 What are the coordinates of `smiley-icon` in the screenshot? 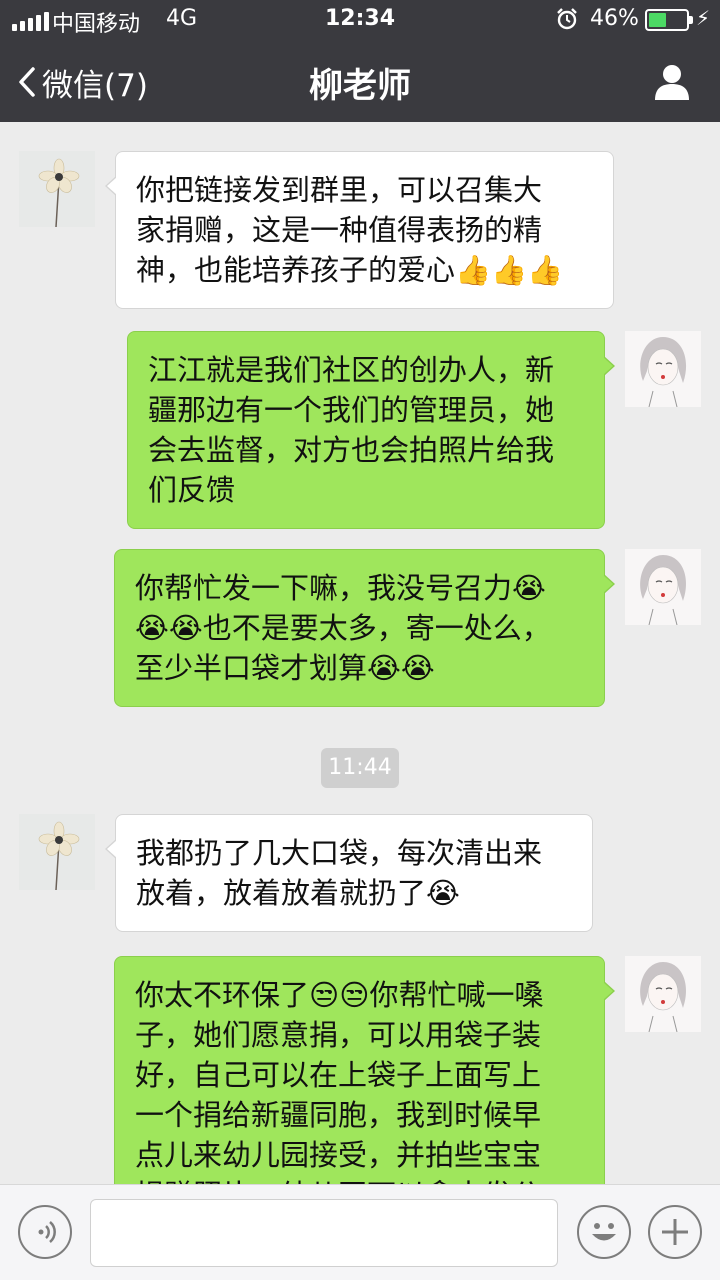 It's located at (604, 1232).